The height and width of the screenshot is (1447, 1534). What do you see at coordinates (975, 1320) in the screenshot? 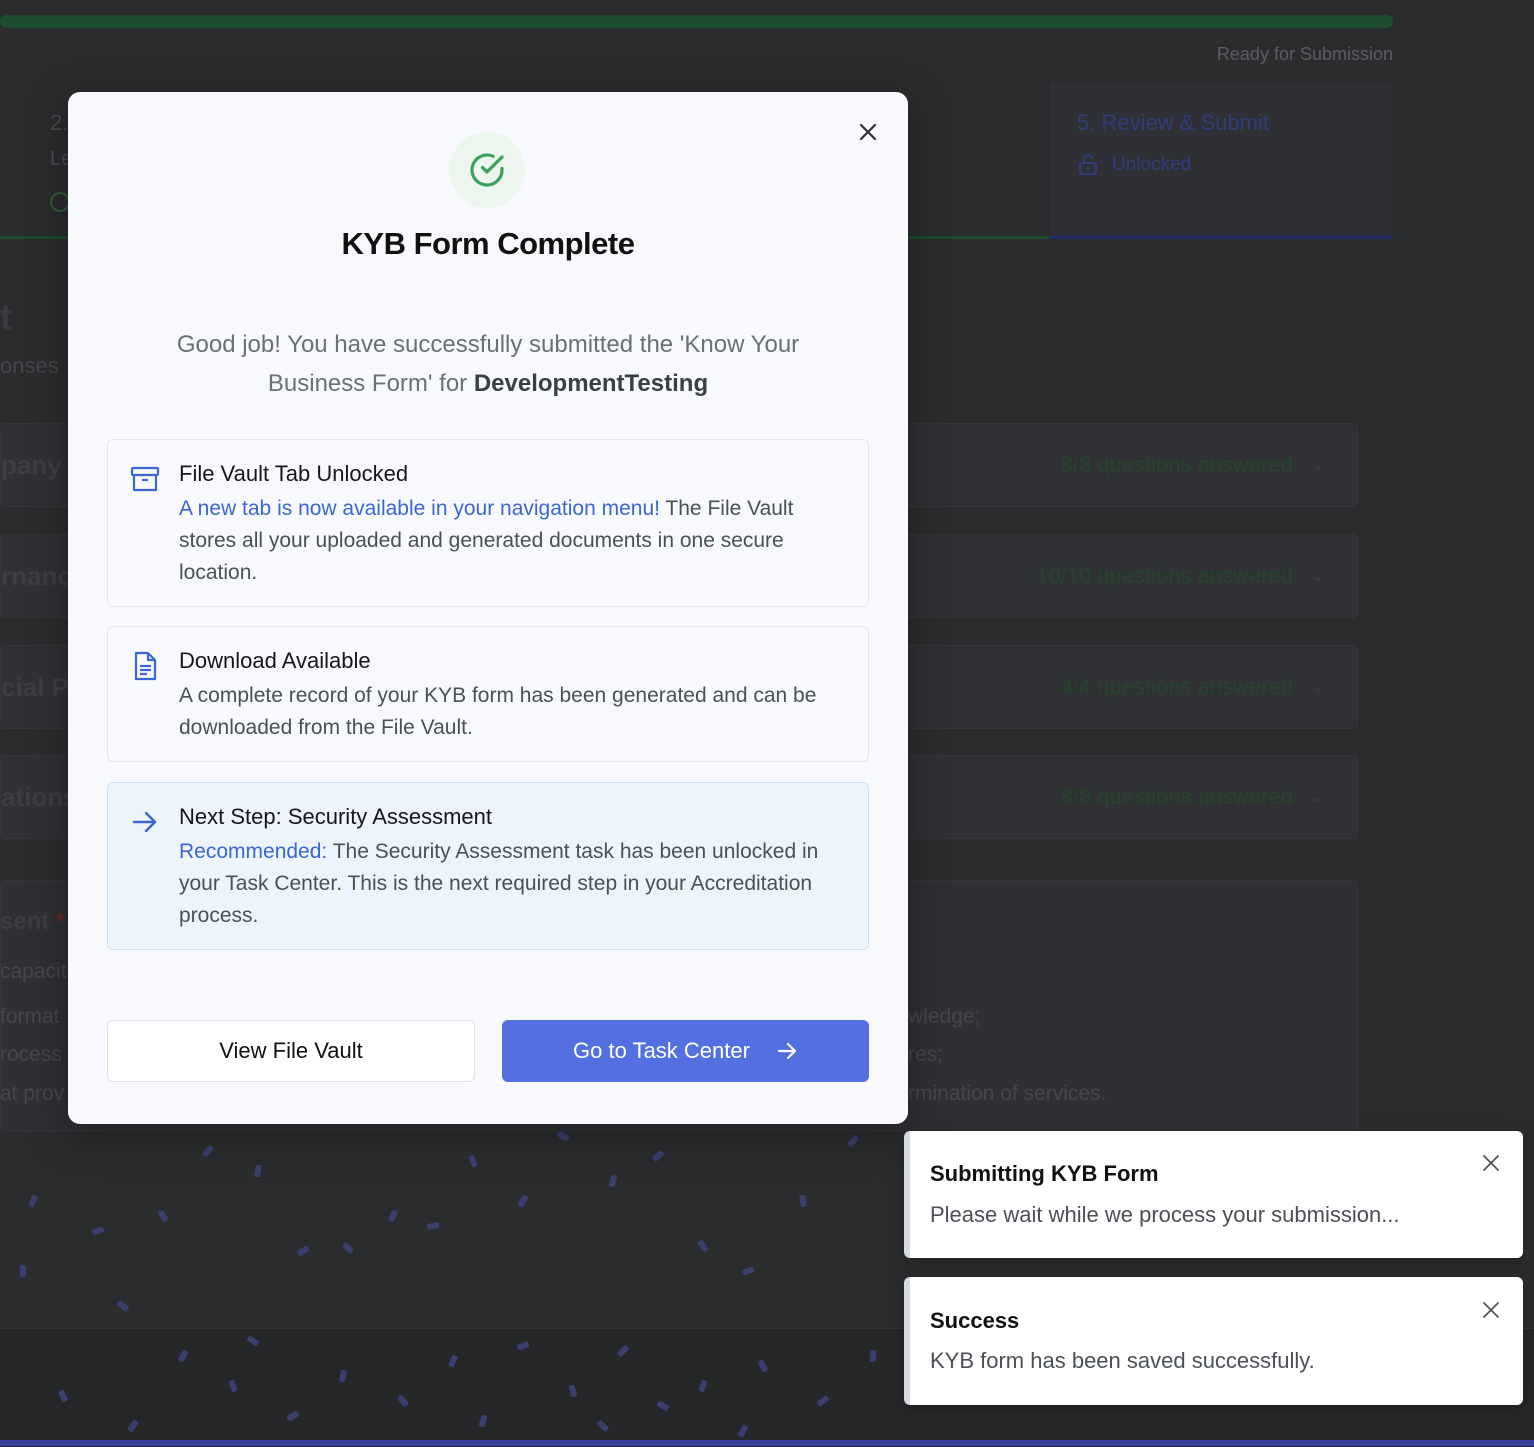
I see `toast-title: Success` at bounding box center [975, 1320].